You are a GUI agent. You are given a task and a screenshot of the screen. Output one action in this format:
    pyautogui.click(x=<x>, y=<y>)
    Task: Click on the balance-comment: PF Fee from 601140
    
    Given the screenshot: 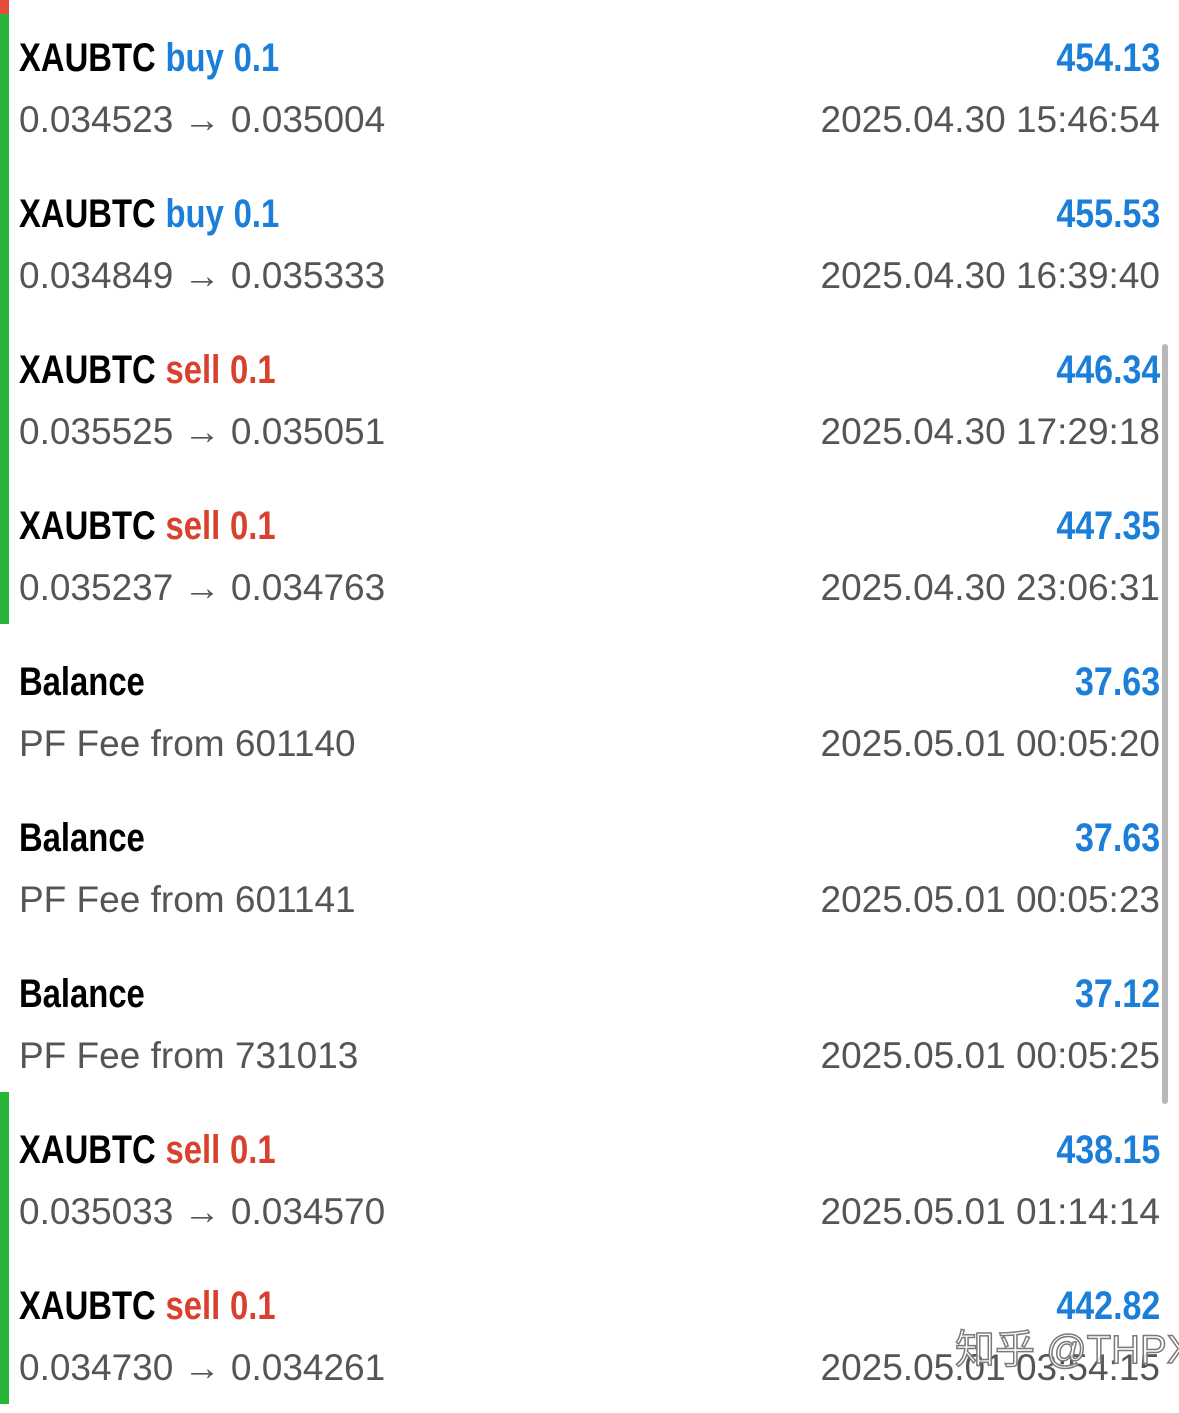 What is the action you would take?
    pyautogui.click(x=187, y=743)
    